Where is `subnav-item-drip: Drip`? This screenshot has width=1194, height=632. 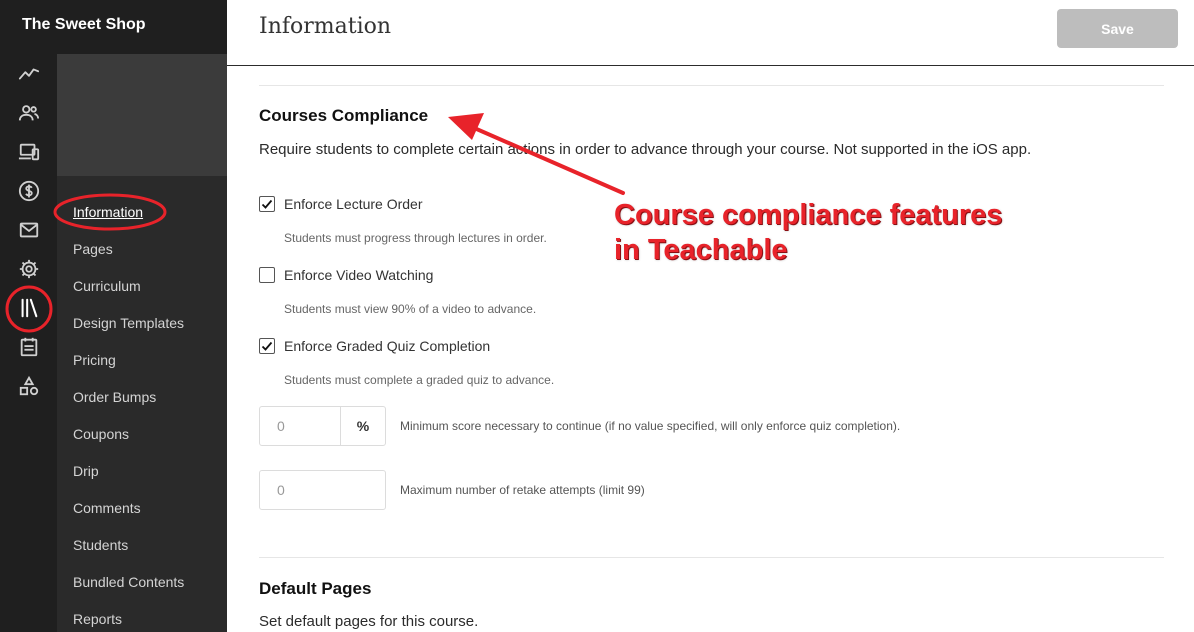
subnav-item-drip: Drip is located at coordinates (86, 471).